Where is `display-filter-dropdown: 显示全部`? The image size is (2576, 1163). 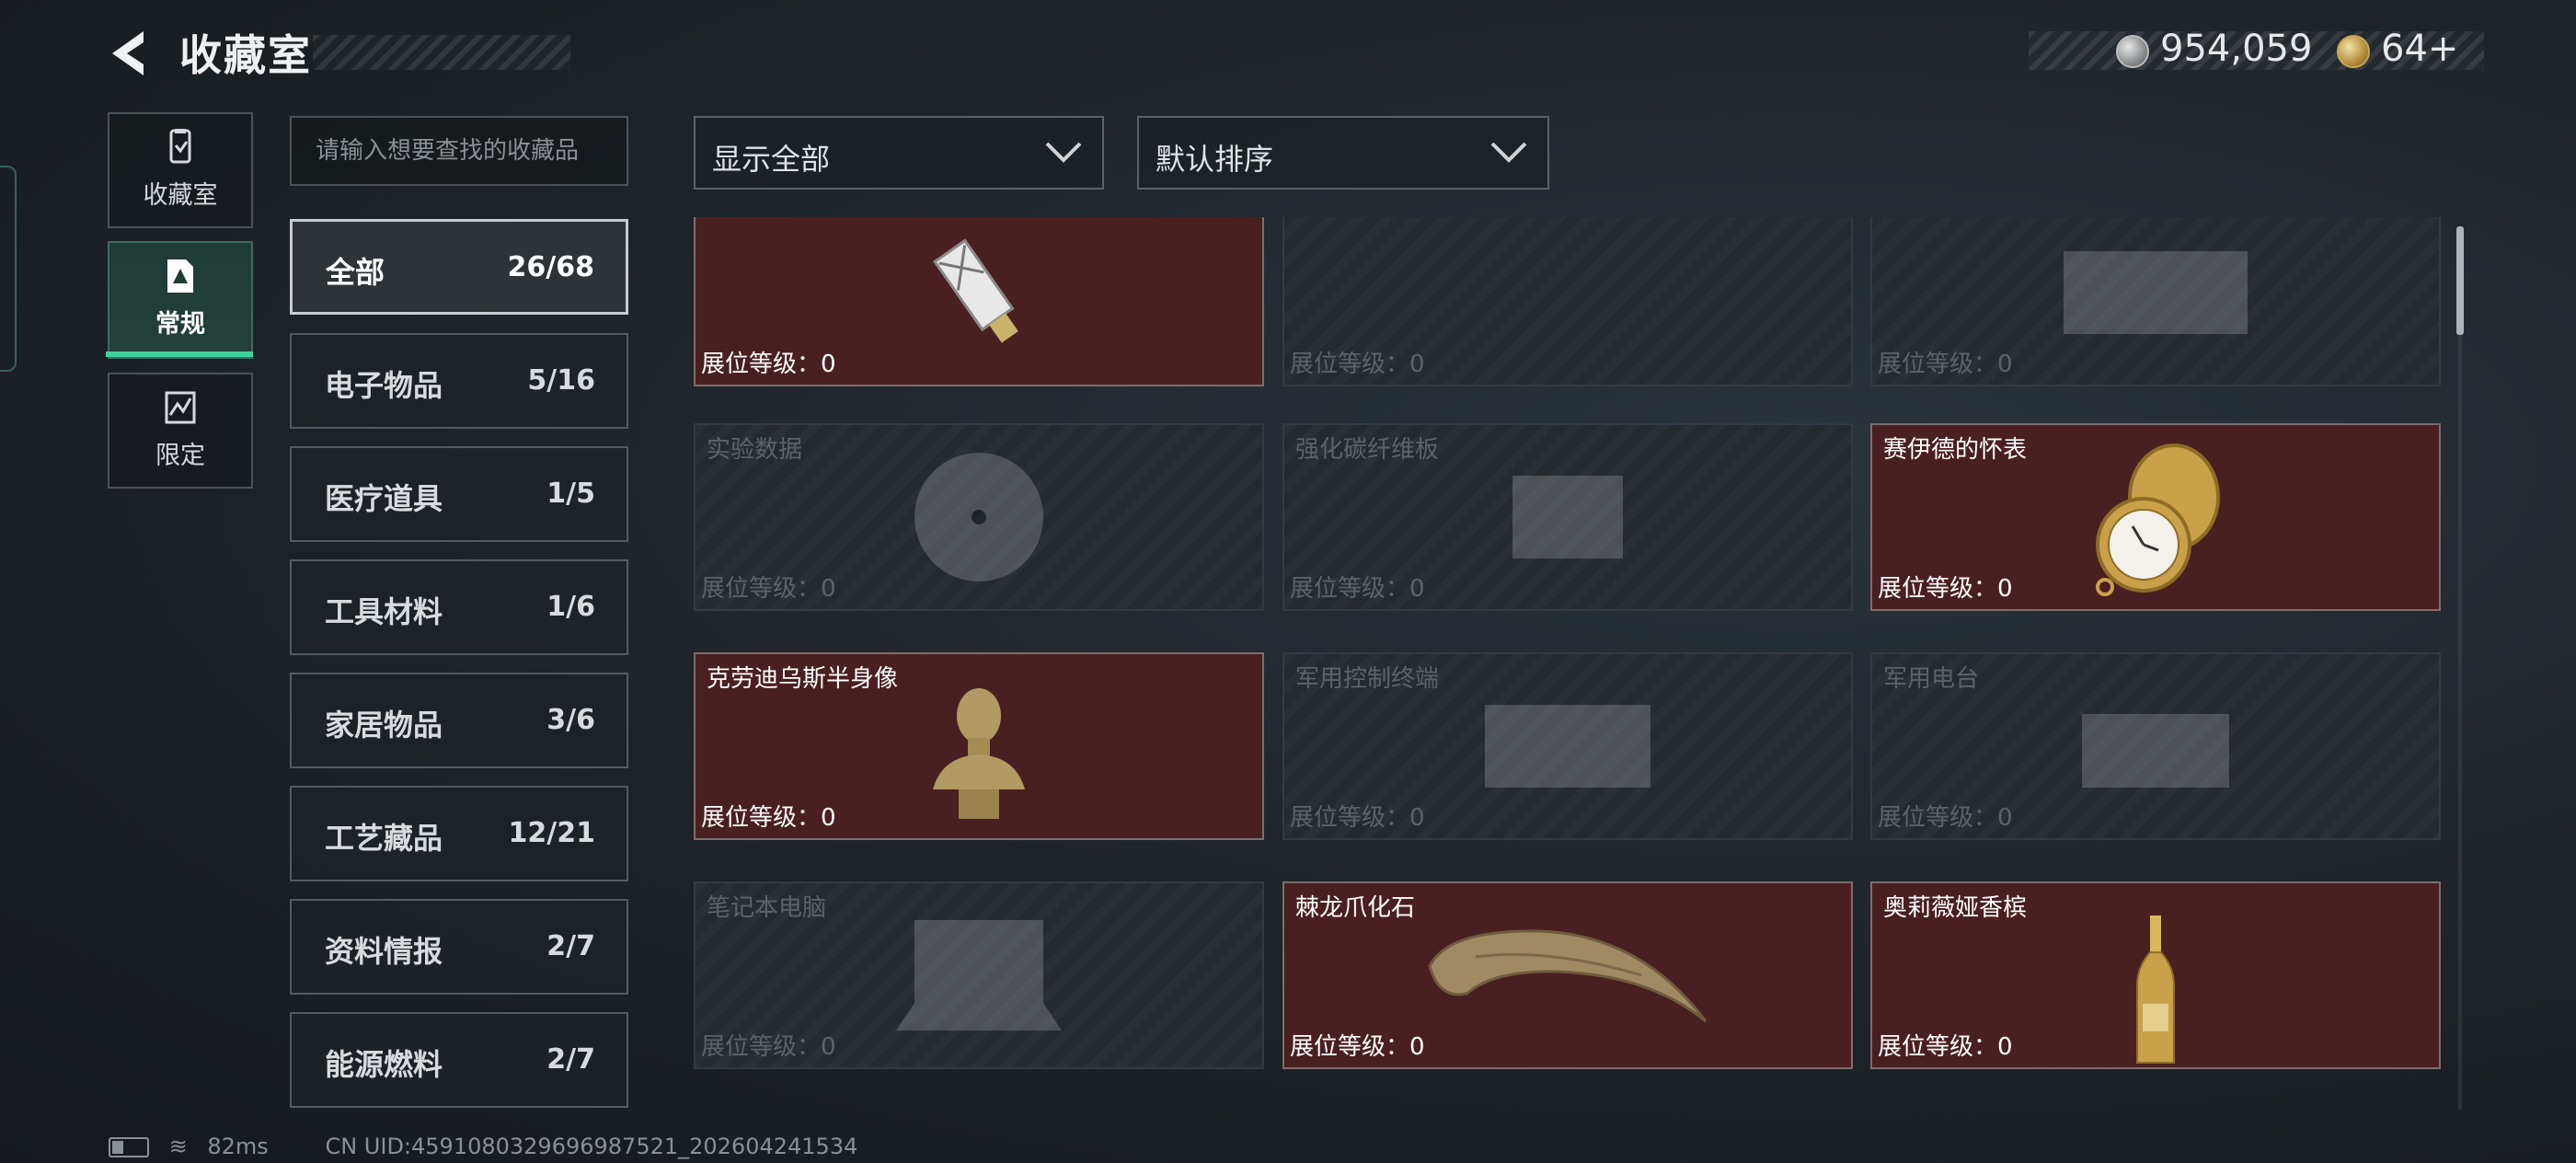
display-filter-dropdown: 显示全部 is located at coordinates (899, 153).